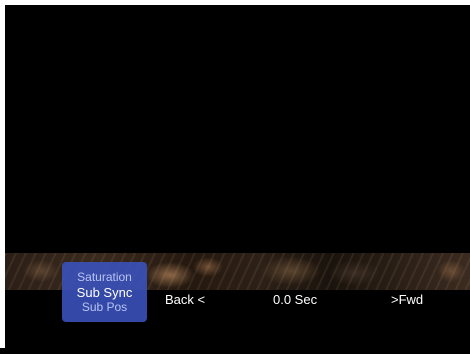  Describe the element at coordinates (2, 351) in the screenshot. I see `corner-mark` at that location.